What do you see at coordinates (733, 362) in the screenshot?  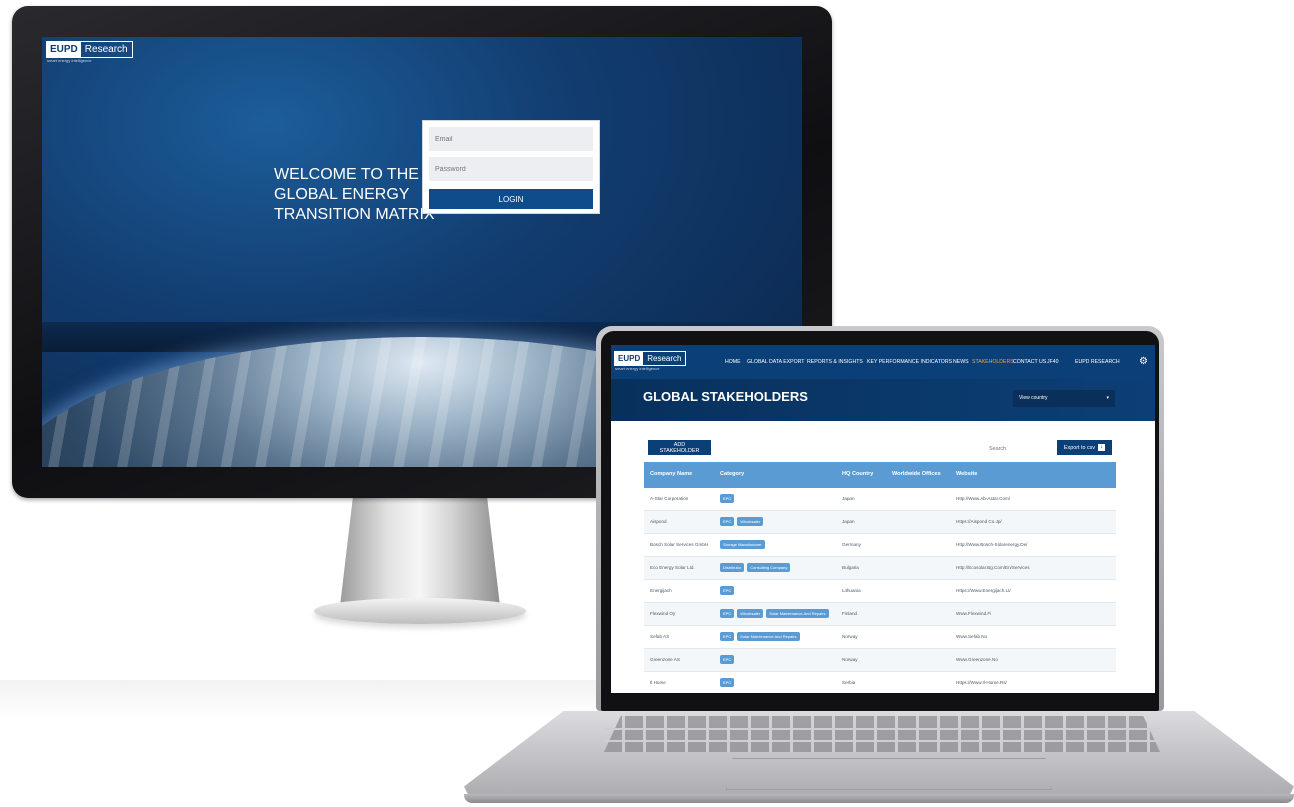 I see `nav-home: HOME` at bounding box center [733, 362].